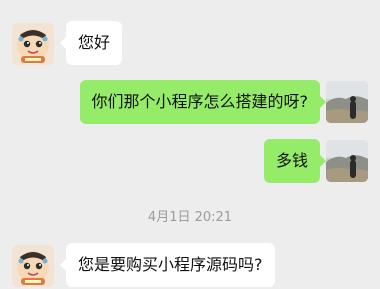  Describe the element at coordinates (167, 265) in the screenshot. I see `message-bubble: 您是要购买小程序源码吗?` at that location.